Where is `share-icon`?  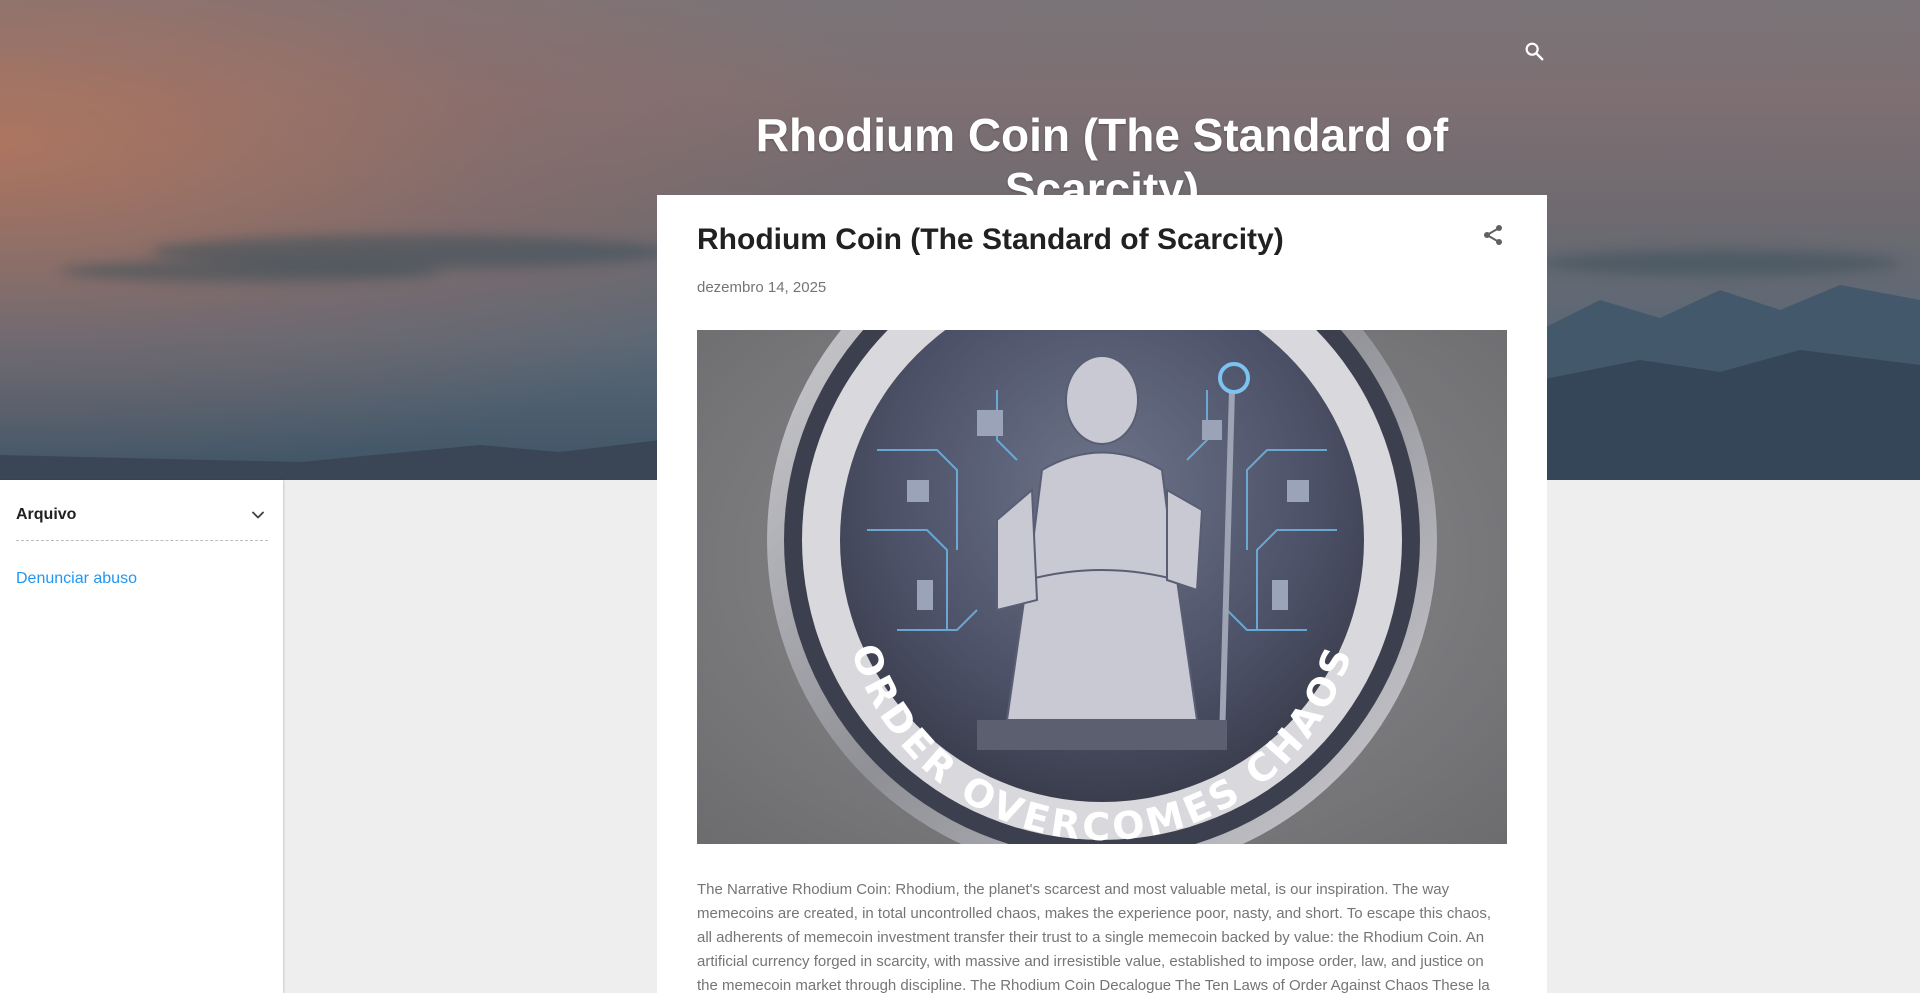
share-icon is located at coordinates (1493, 235).